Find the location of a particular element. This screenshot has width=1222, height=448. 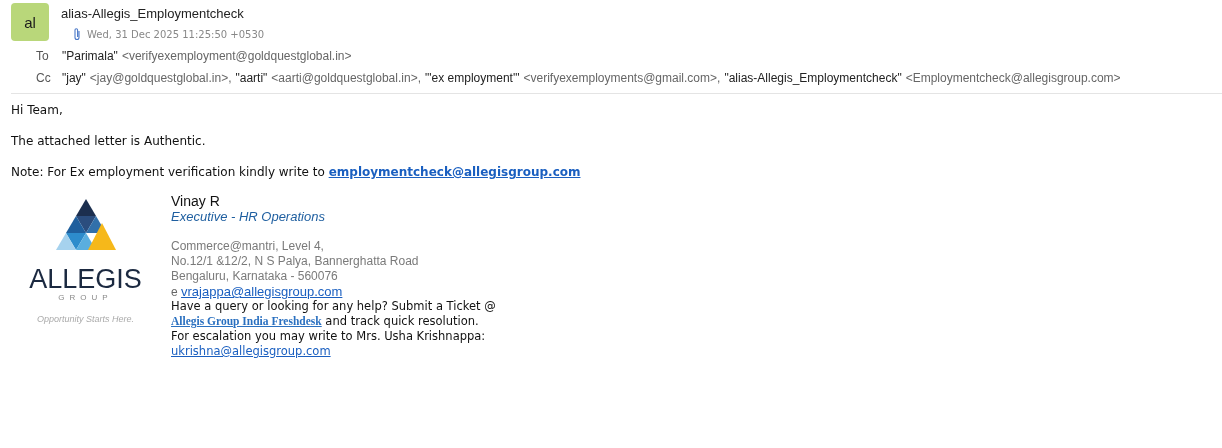

logo-subtitle: GROUP is located at coordinates (85, 297).